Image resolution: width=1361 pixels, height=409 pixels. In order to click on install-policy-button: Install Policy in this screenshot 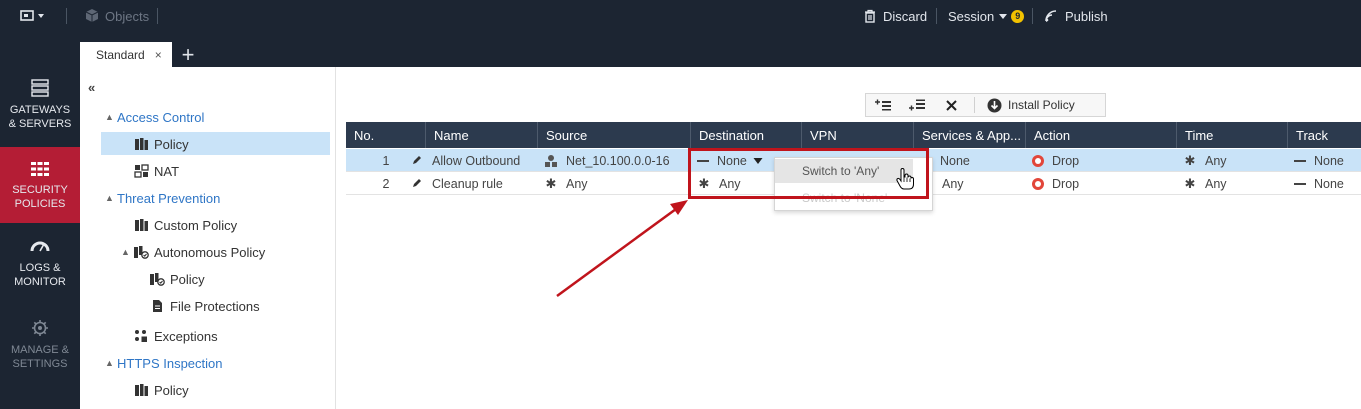, I will do `click(1028, 105)`.